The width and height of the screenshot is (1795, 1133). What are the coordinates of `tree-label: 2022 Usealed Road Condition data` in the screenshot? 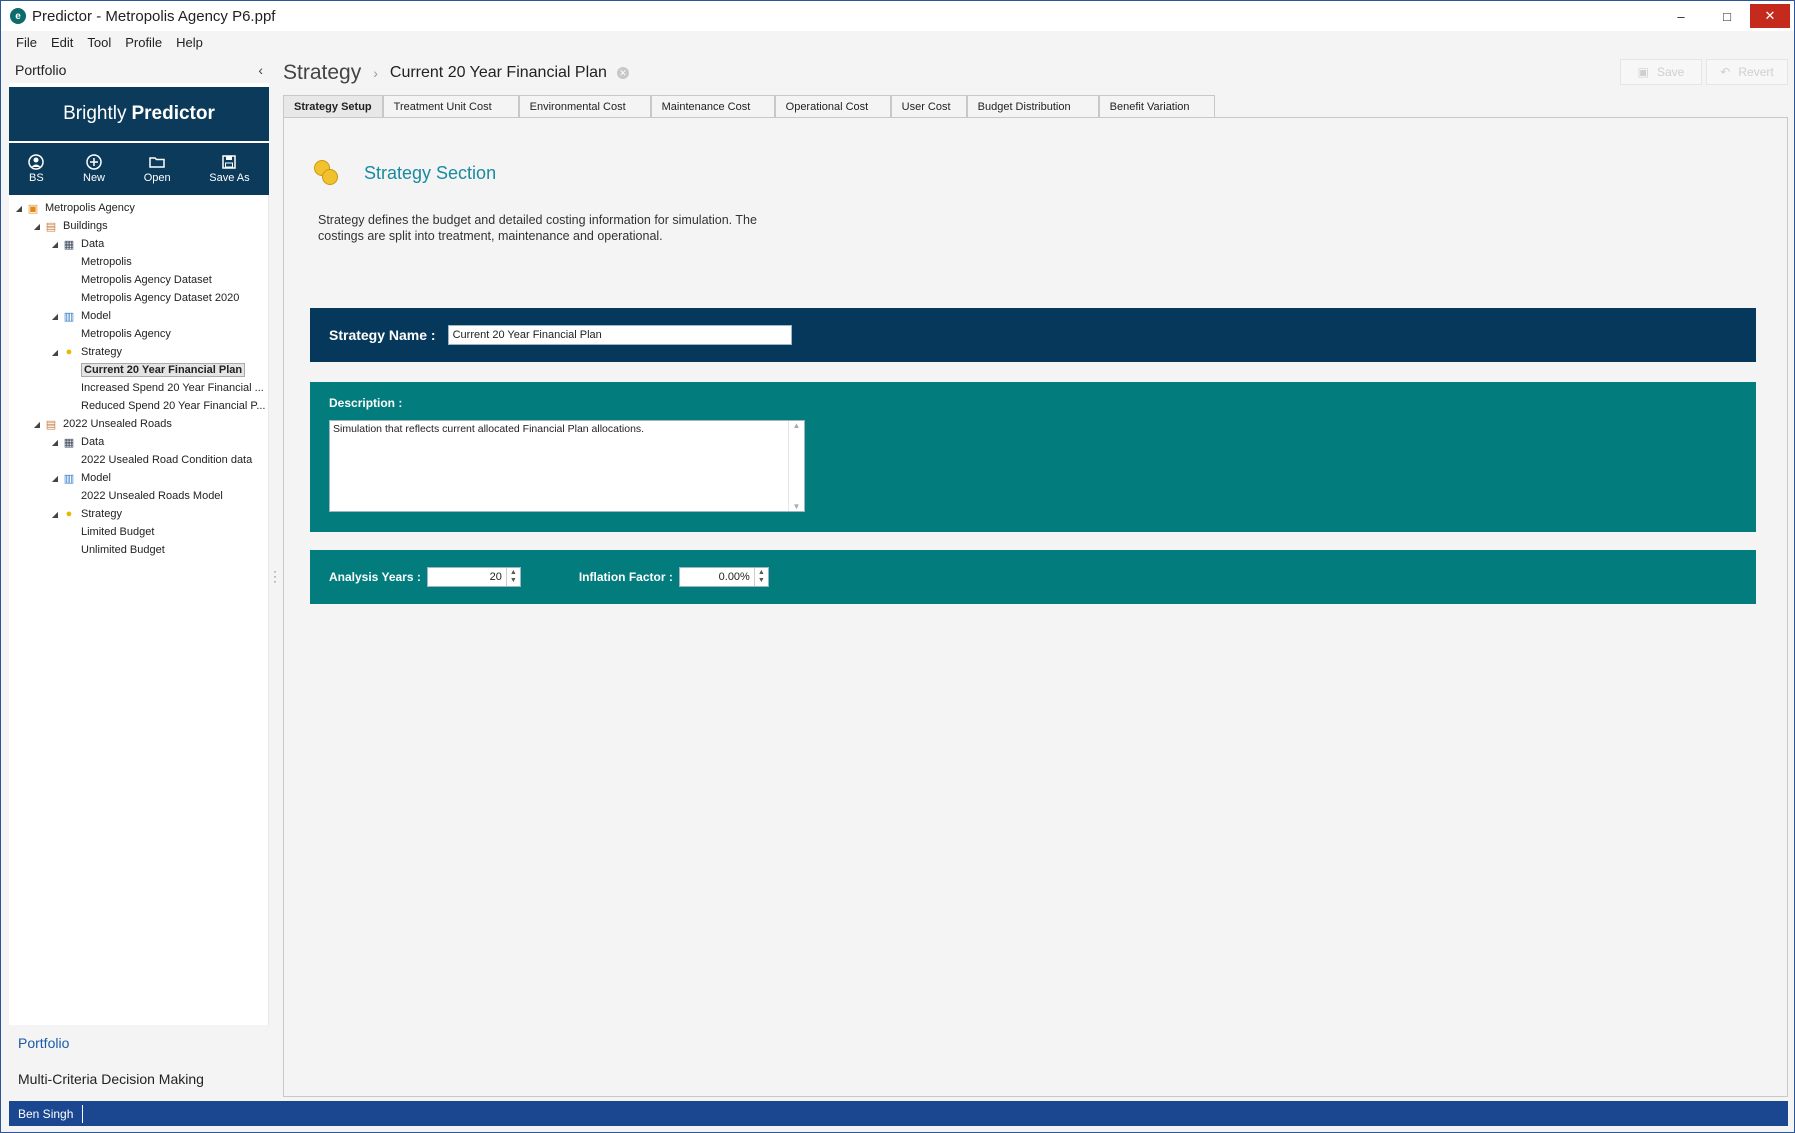 It's located at (167, 460).